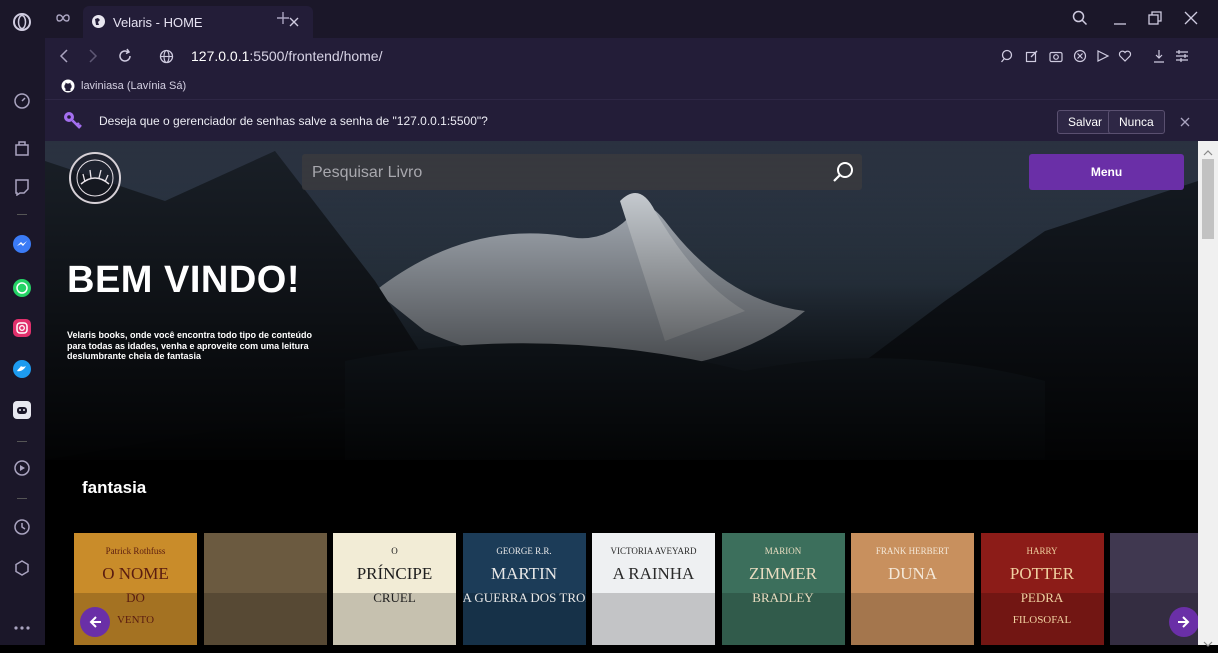  I want to click on welcome-heading: BEM VINDO!, so click(183, 280).